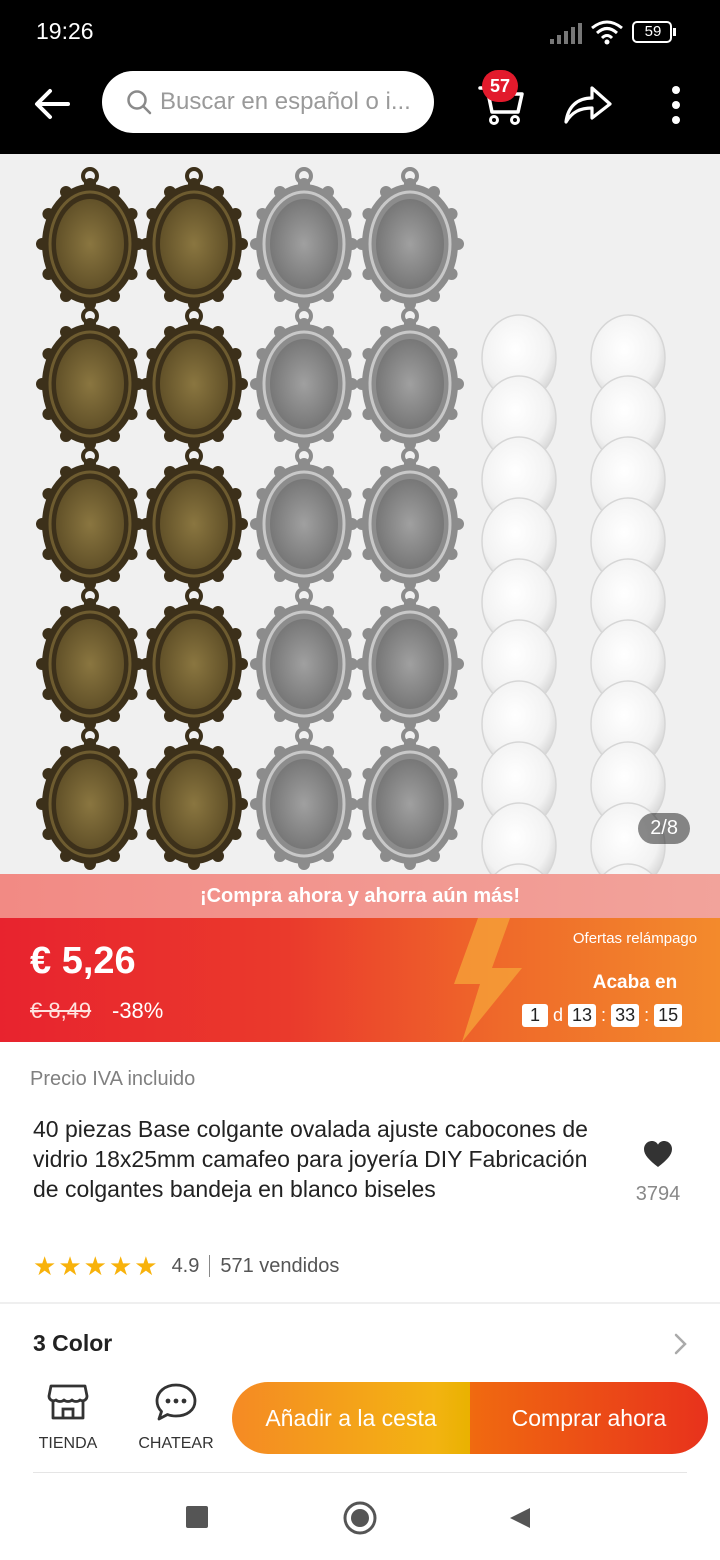 Image resolution: width=720 pixels, height=1560 pixels. Describe the element at coordinates (295, 102) in the screenshot. I see `search-input` at that location.